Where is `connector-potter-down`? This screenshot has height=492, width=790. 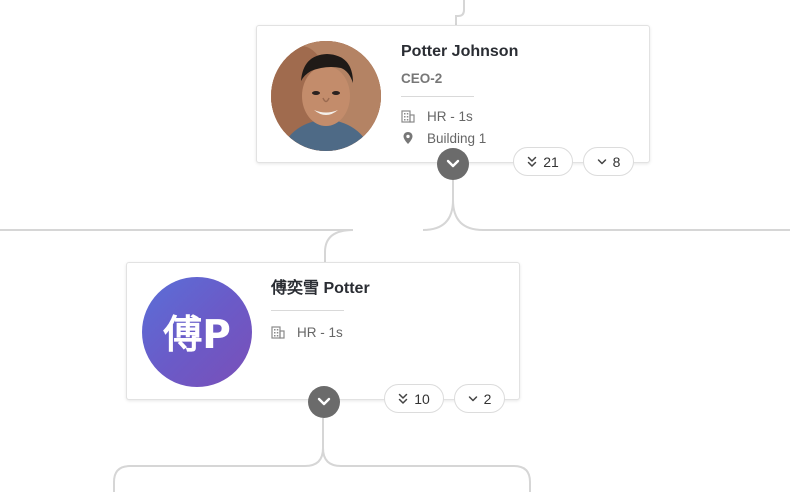 connector-potter-down is located at coordinates (438, 205).